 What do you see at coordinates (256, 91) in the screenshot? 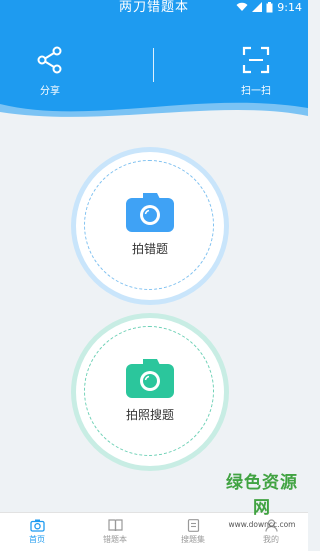
I see `scan-label: 扫一扫` at bounding box center [256, 91].